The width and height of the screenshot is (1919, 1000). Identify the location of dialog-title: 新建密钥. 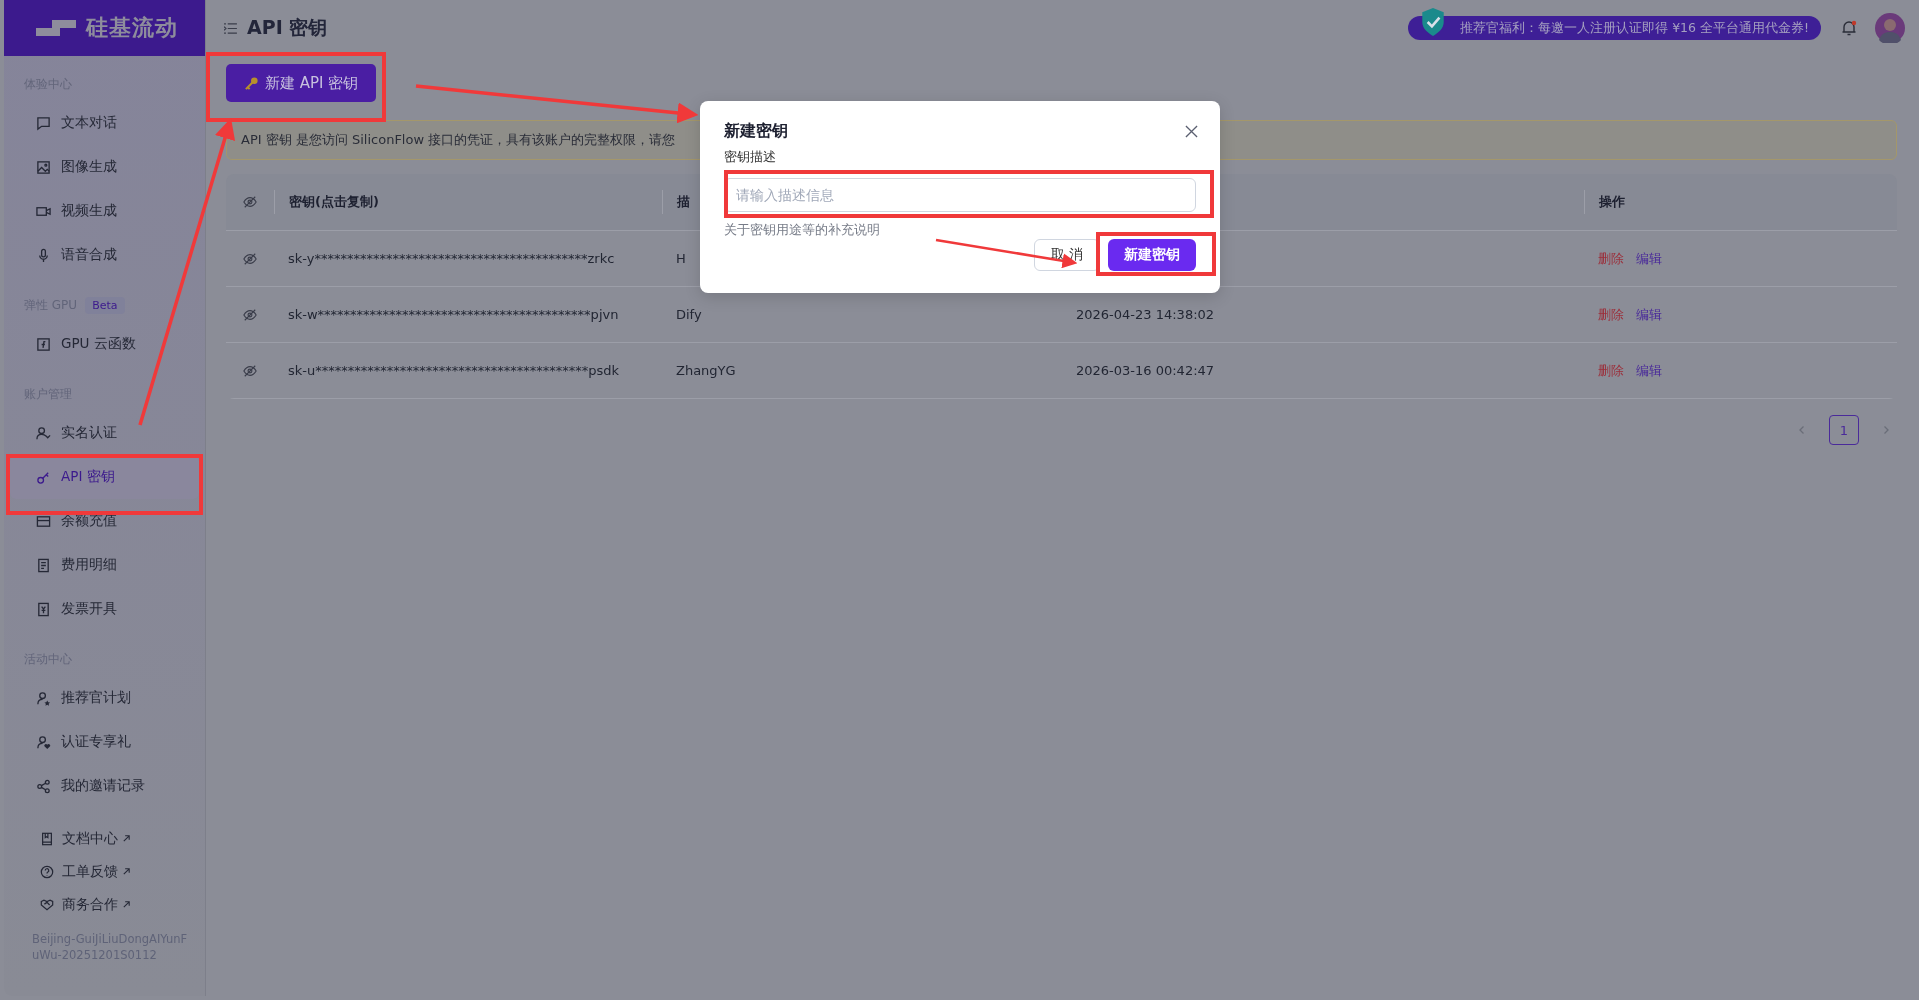
(756, 131).